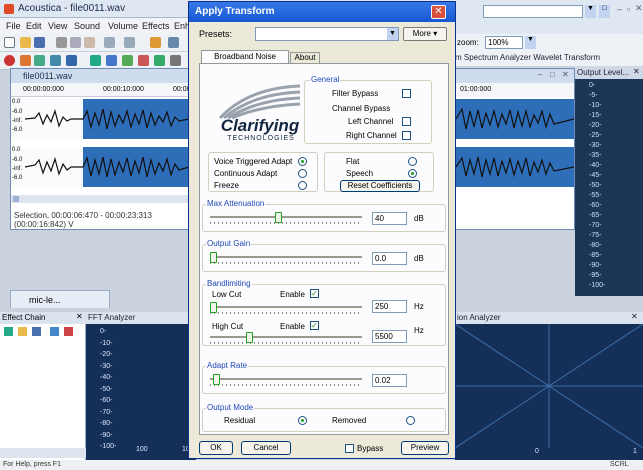  I want to click on level-bars-icon, so click(39, 60).